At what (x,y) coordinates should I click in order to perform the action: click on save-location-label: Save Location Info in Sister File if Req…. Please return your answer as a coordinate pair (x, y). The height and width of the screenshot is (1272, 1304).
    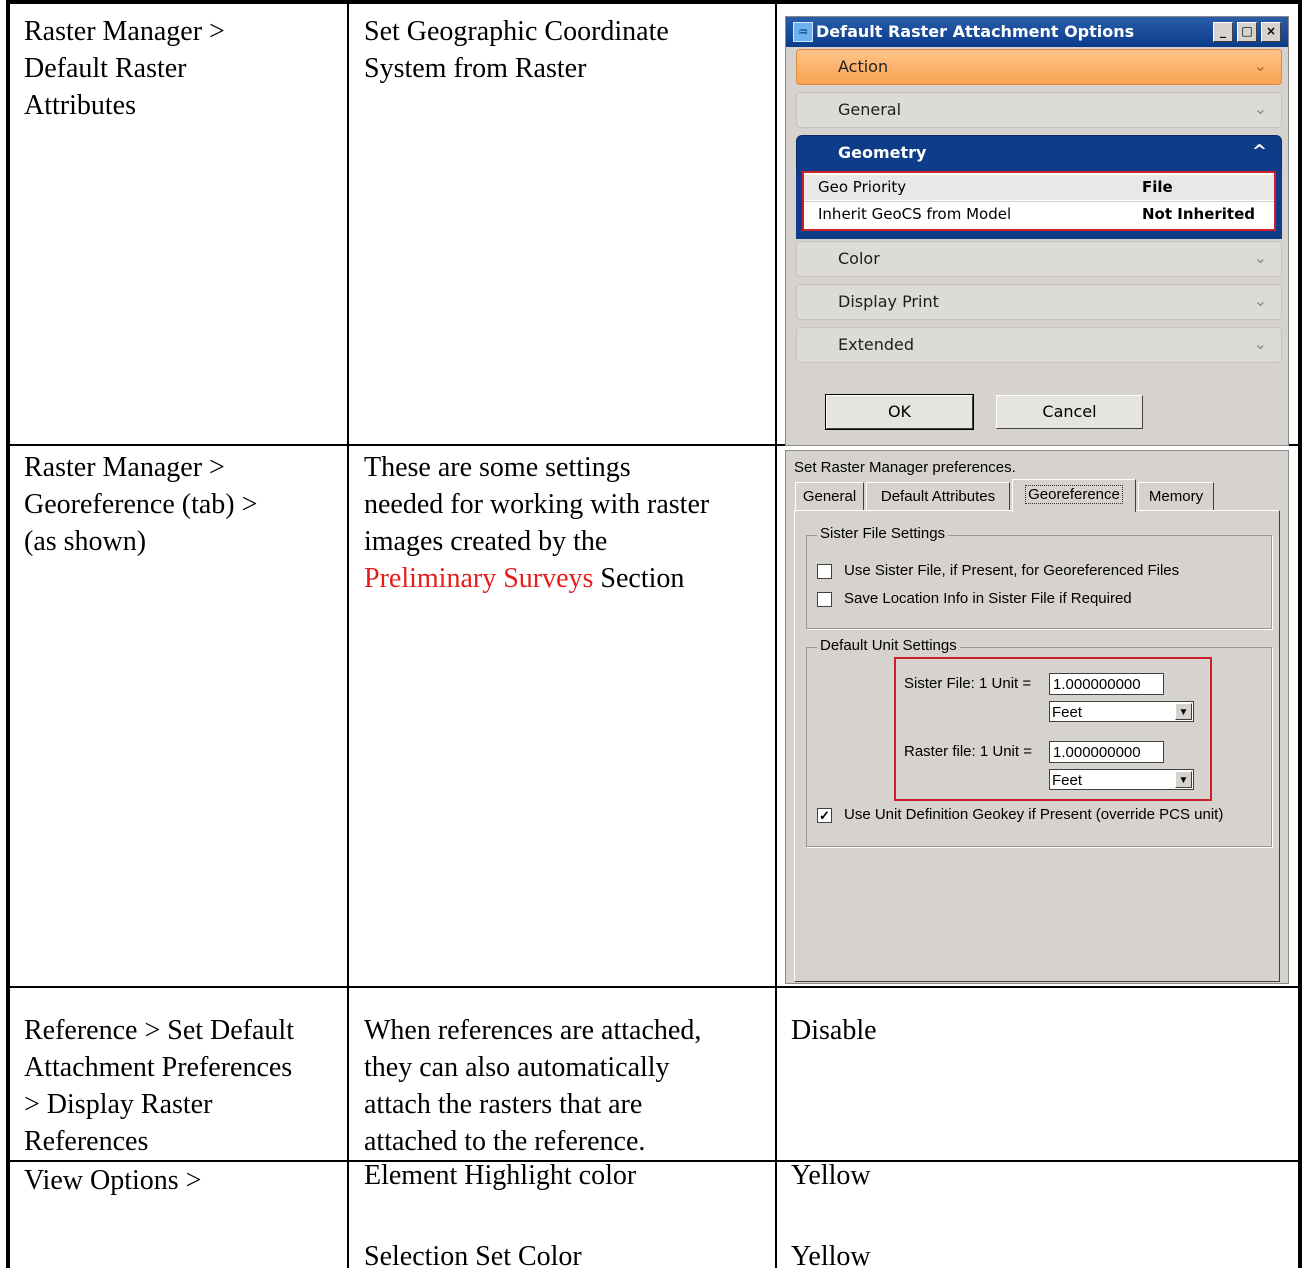
    Looking at the image, I should click on (988, 598).